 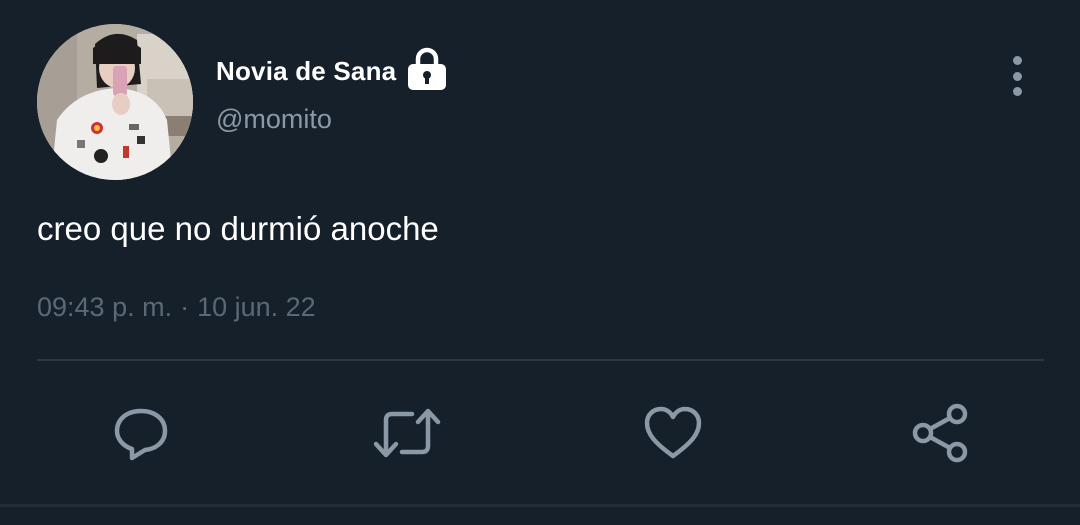 I want to click on reply-icon, so click(x=141, y=434).